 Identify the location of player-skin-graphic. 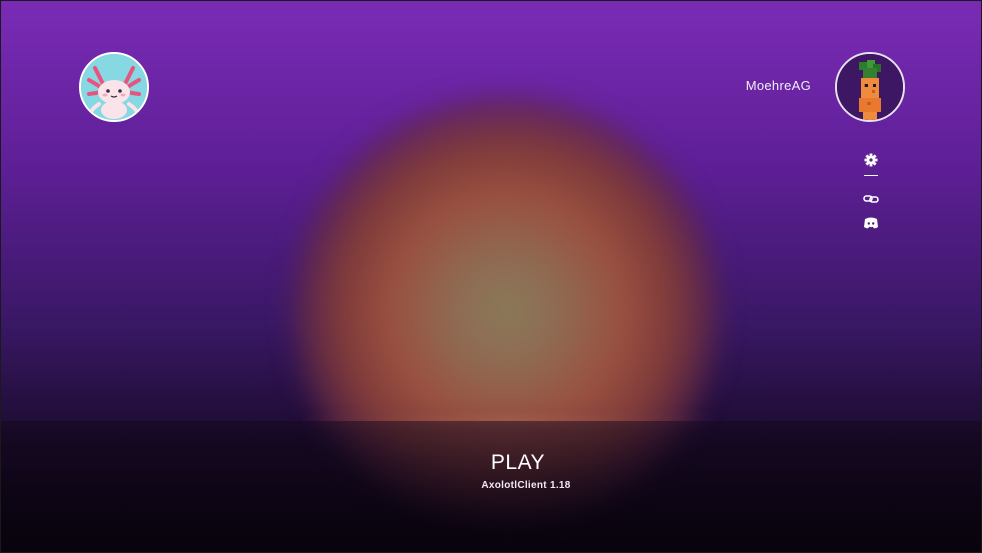
(870, 87).